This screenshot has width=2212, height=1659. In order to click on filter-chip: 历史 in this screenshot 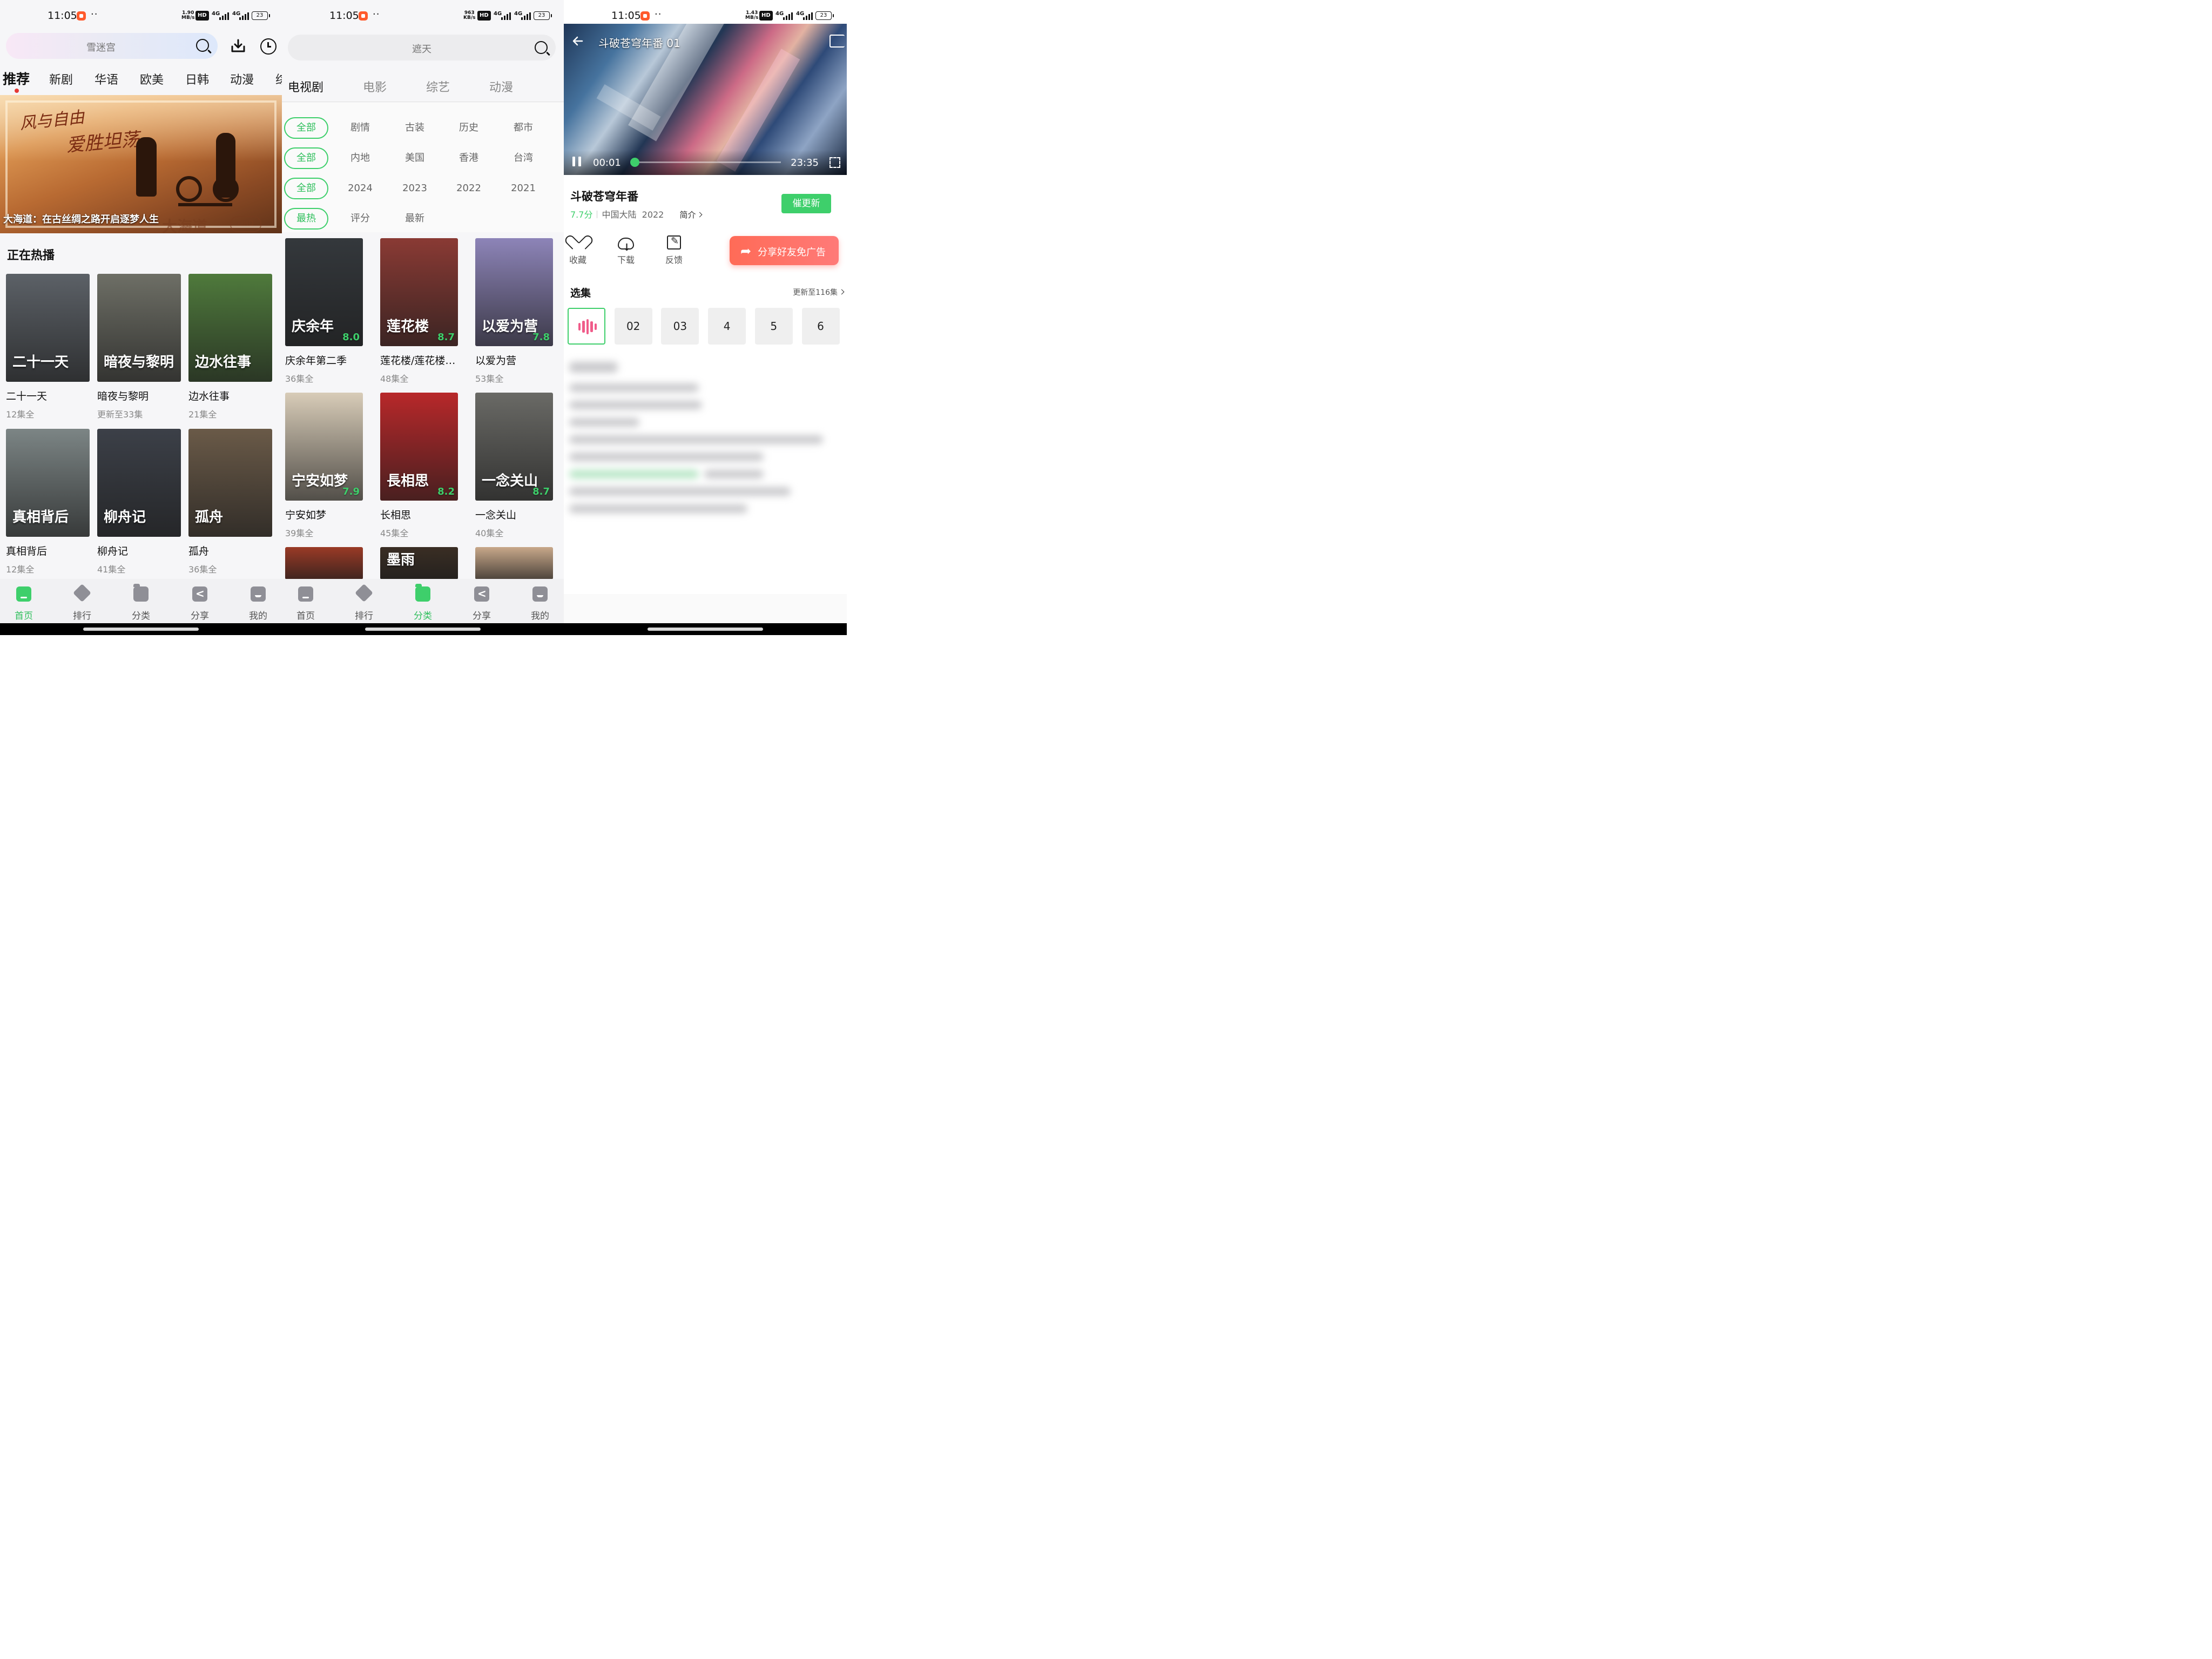, I will do `click(469, 128)`.